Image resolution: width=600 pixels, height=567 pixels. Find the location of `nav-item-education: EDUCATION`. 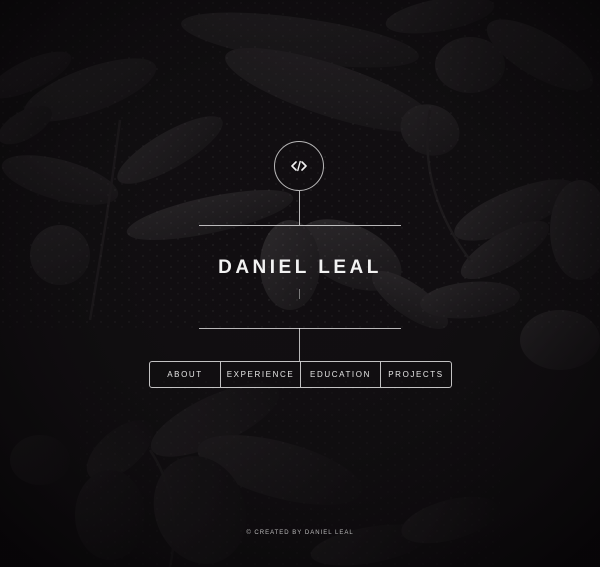

nav-item-education: EDUCATION is located at coordinates (340, 374).